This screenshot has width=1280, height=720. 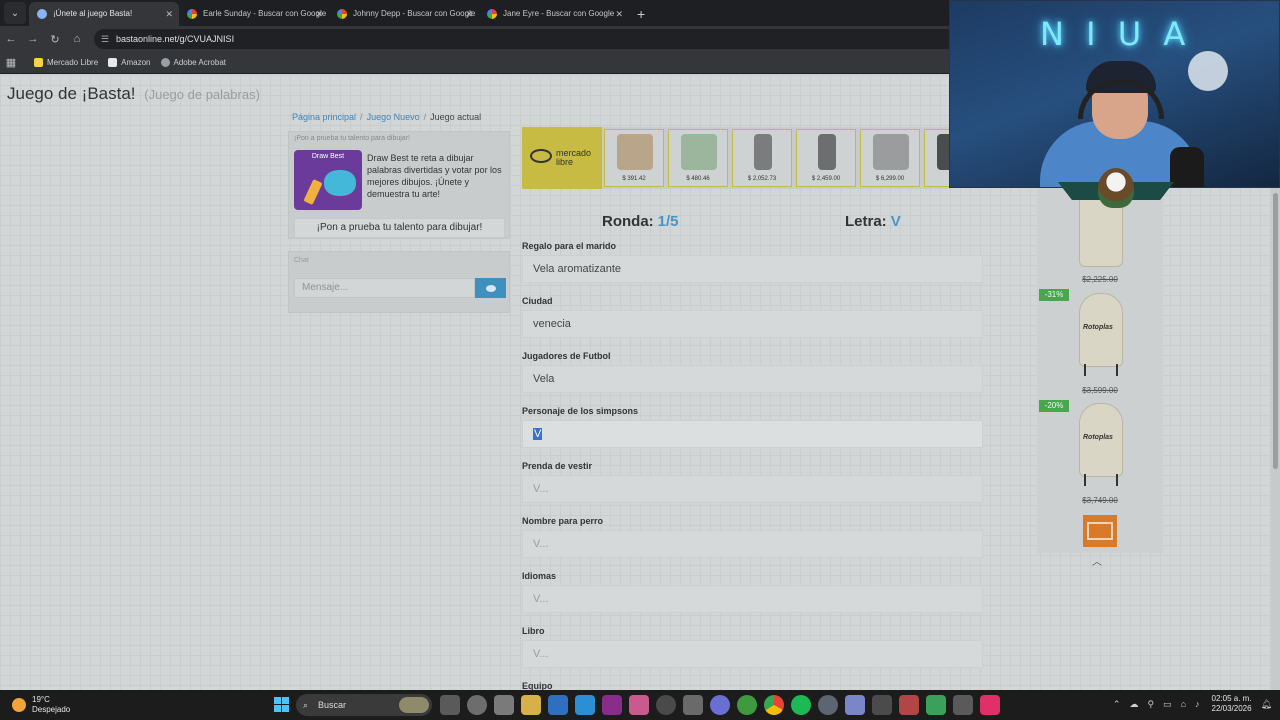 I want to click on ad-product: $ 6,299.00, so click(x=890, y=158).